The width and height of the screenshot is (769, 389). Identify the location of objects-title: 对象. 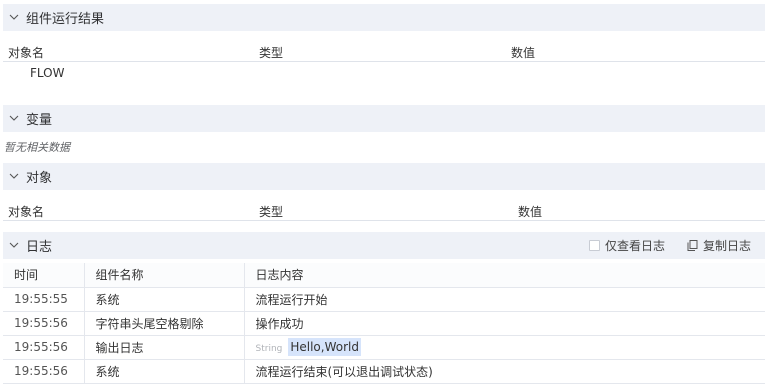
(39, 178).